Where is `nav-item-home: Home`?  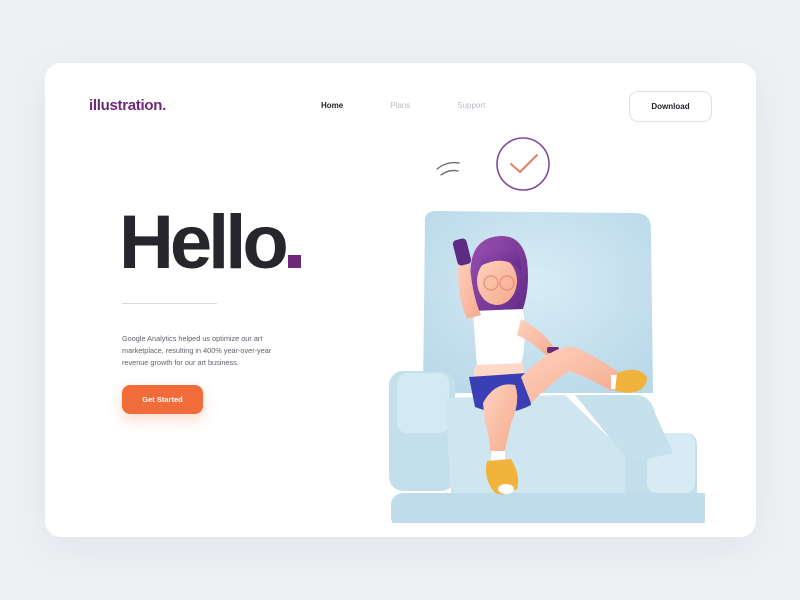 nav-item-home: Home is located at coordinates (332, 105).